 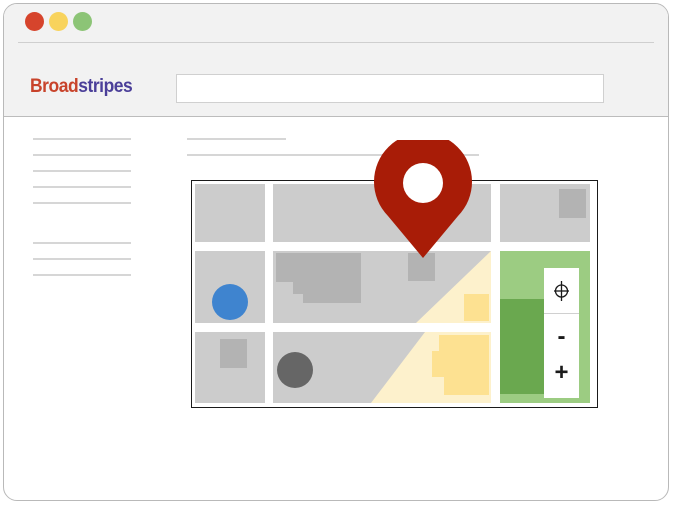 I want to click on crosshair-globe-icon, so click(x=561, y=291).